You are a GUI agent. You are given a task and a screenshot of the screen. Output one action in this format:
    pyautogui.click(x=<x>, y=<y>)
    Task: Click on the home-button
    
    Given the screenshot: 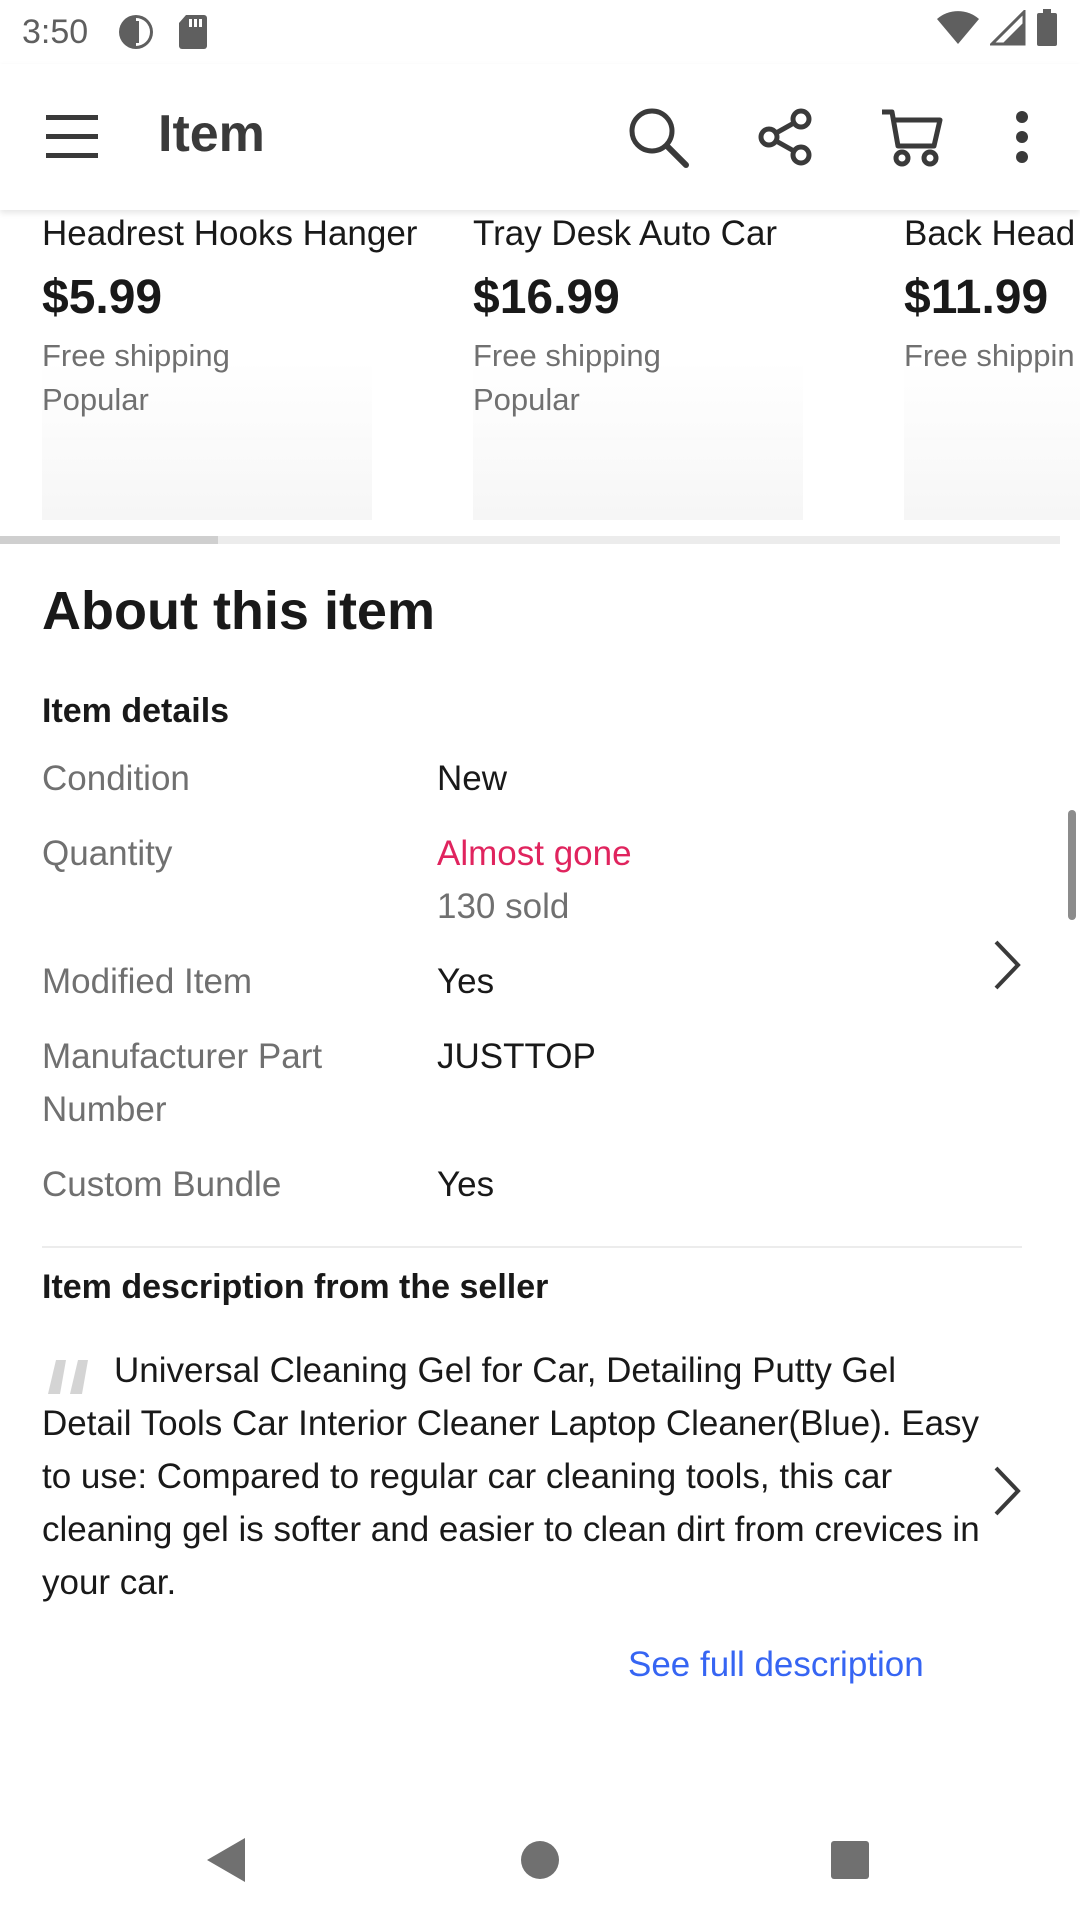 What is the action you would take?
    pyautogui.click(x=540, y=1860)
    